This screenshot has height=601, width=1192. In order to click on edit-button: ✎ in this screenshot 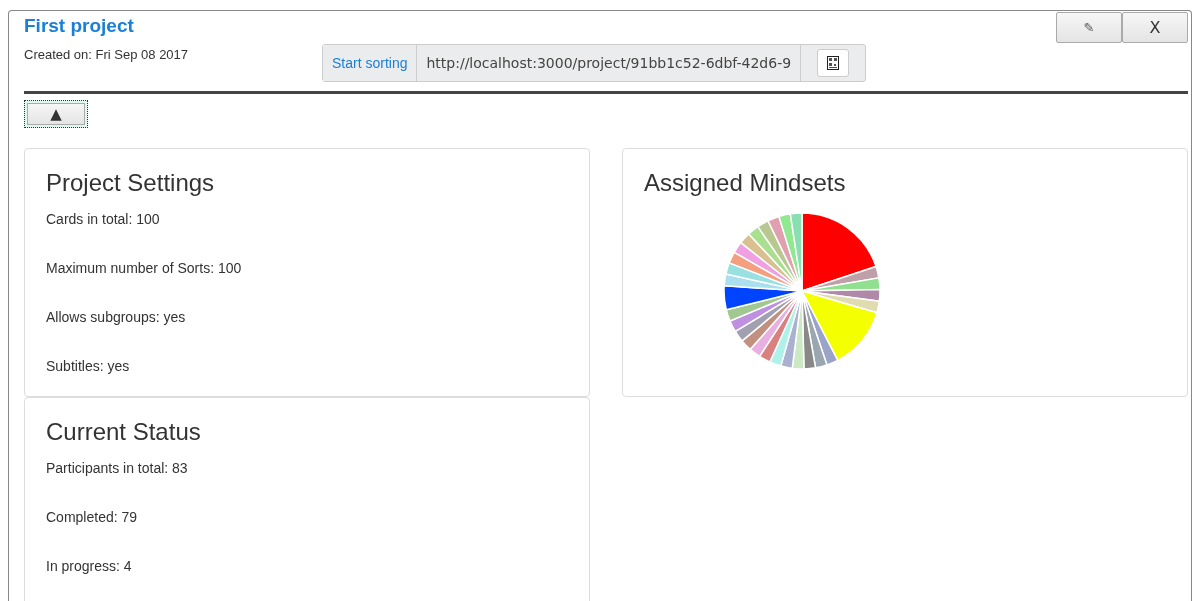, I will do `click(1089, 27)`.